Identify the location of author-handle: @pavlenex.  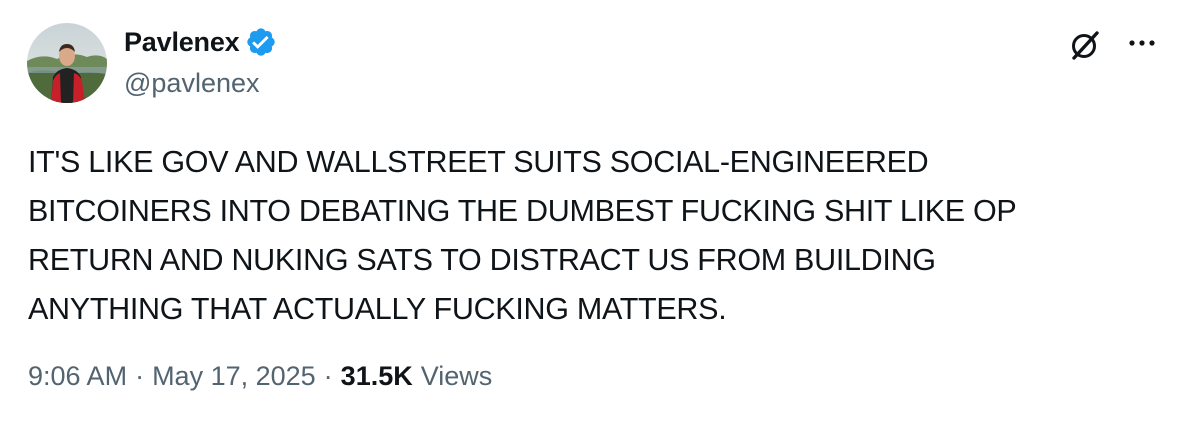
(192, 83).